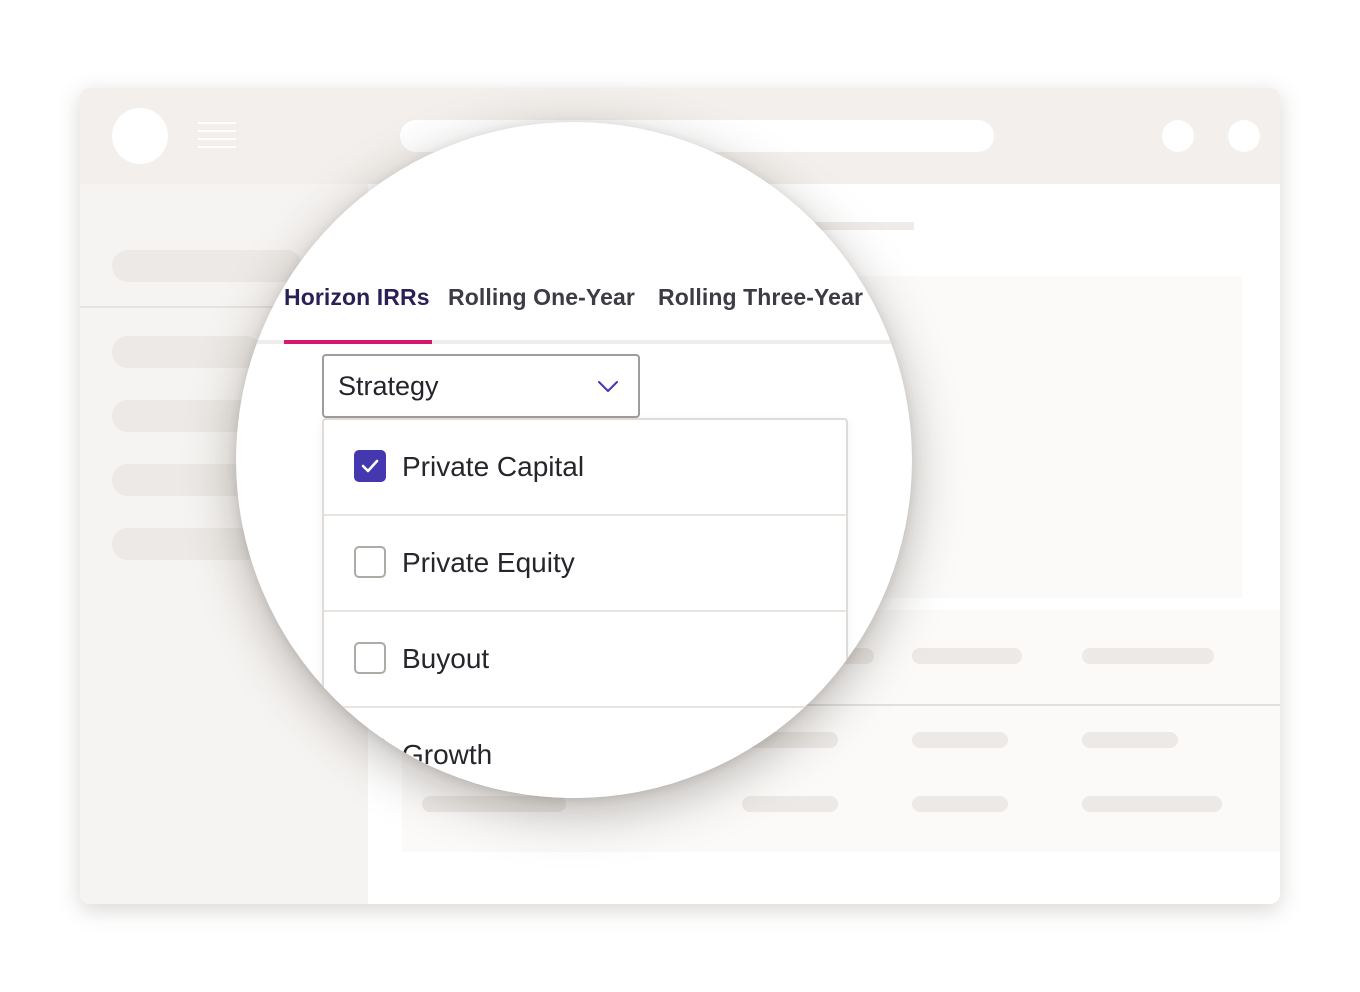 This screenshot has width=1360, height=992. I want to click on active-tab-indicator, so click(358, 342).